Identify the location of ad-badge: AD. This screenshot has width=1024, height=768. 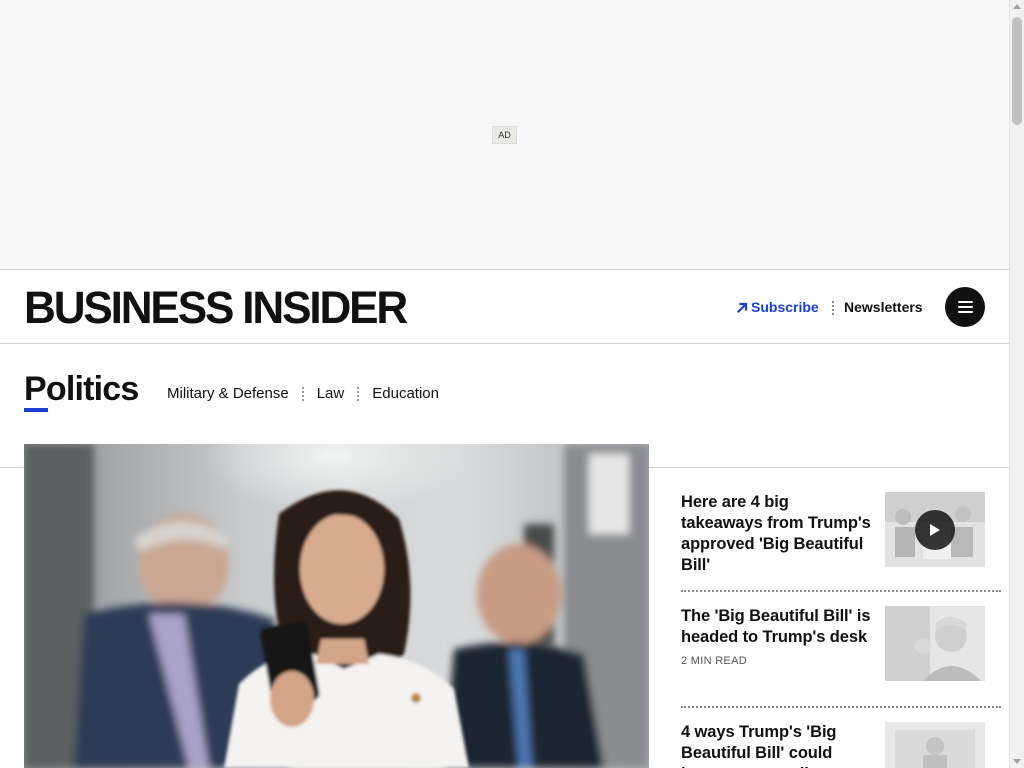
(504, 135).